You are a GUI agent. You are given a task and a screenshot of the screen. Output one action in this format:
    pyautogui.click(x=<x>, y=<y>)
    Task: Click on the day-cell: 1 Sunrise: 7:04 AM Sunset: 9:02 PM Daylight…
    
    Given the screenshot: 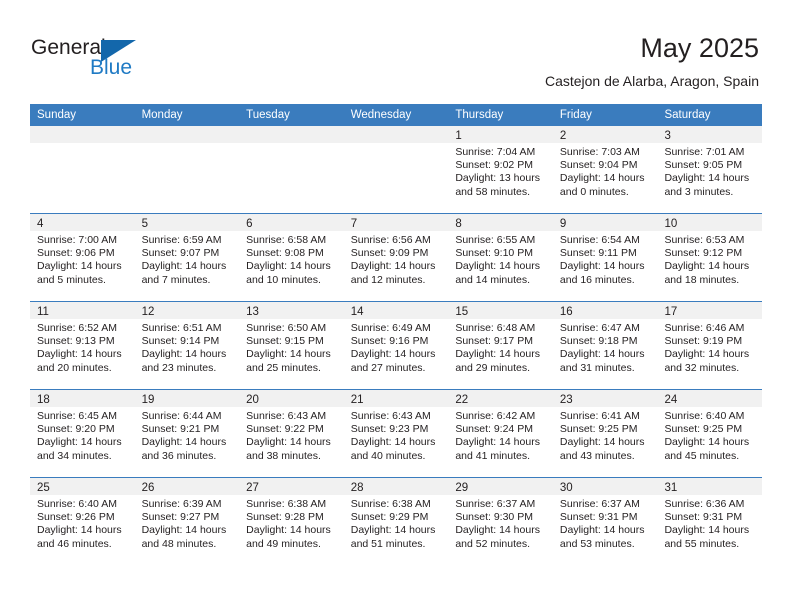 What is the action you would take?
    pyautogui.click(x=500, y=169)
    